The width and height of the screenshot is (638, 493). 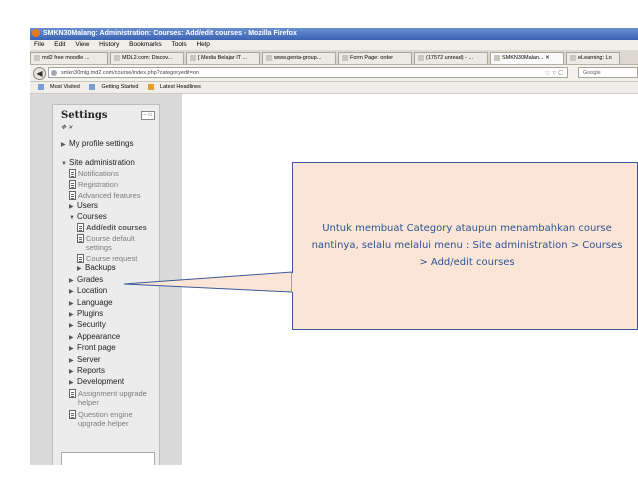 I want to click on tree-assignment-upgrade-1: Assignment upgrade, so click(x=112, y=393).